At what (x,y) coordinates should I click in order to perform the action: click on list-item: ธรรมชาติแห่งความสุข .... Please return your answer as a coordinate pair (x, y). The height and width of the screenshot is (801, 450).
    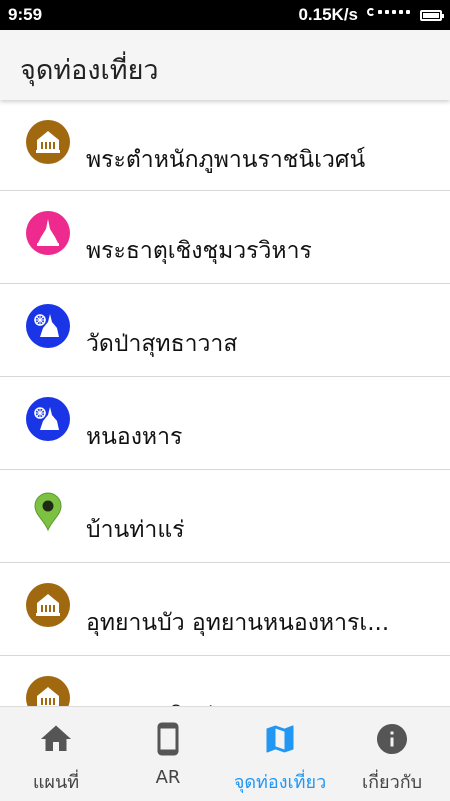
    Looking at the image, I should click on (225, 681).